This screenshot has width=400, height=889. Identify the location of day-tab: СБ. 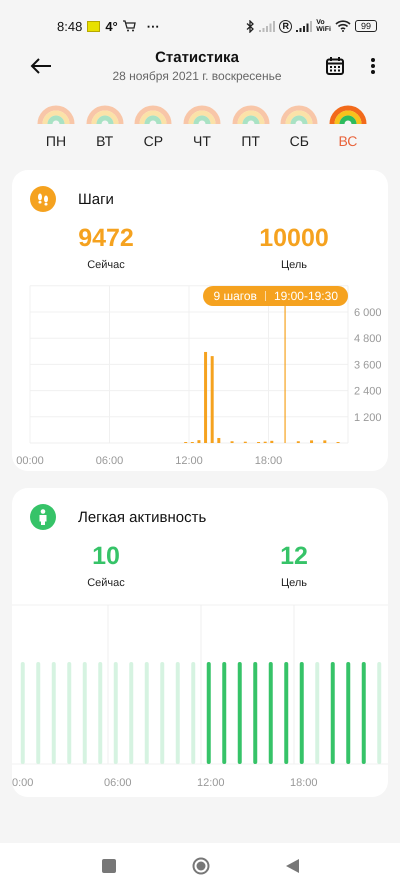
(299, 136).